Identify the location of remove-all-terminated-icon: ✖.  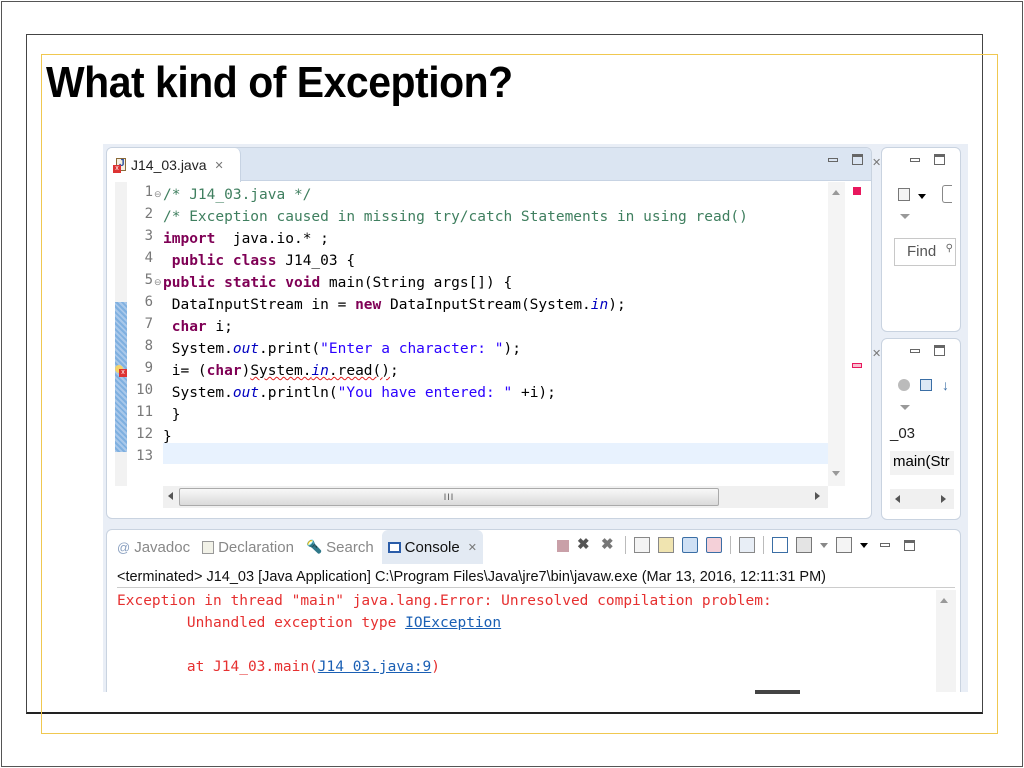
(609, 545).